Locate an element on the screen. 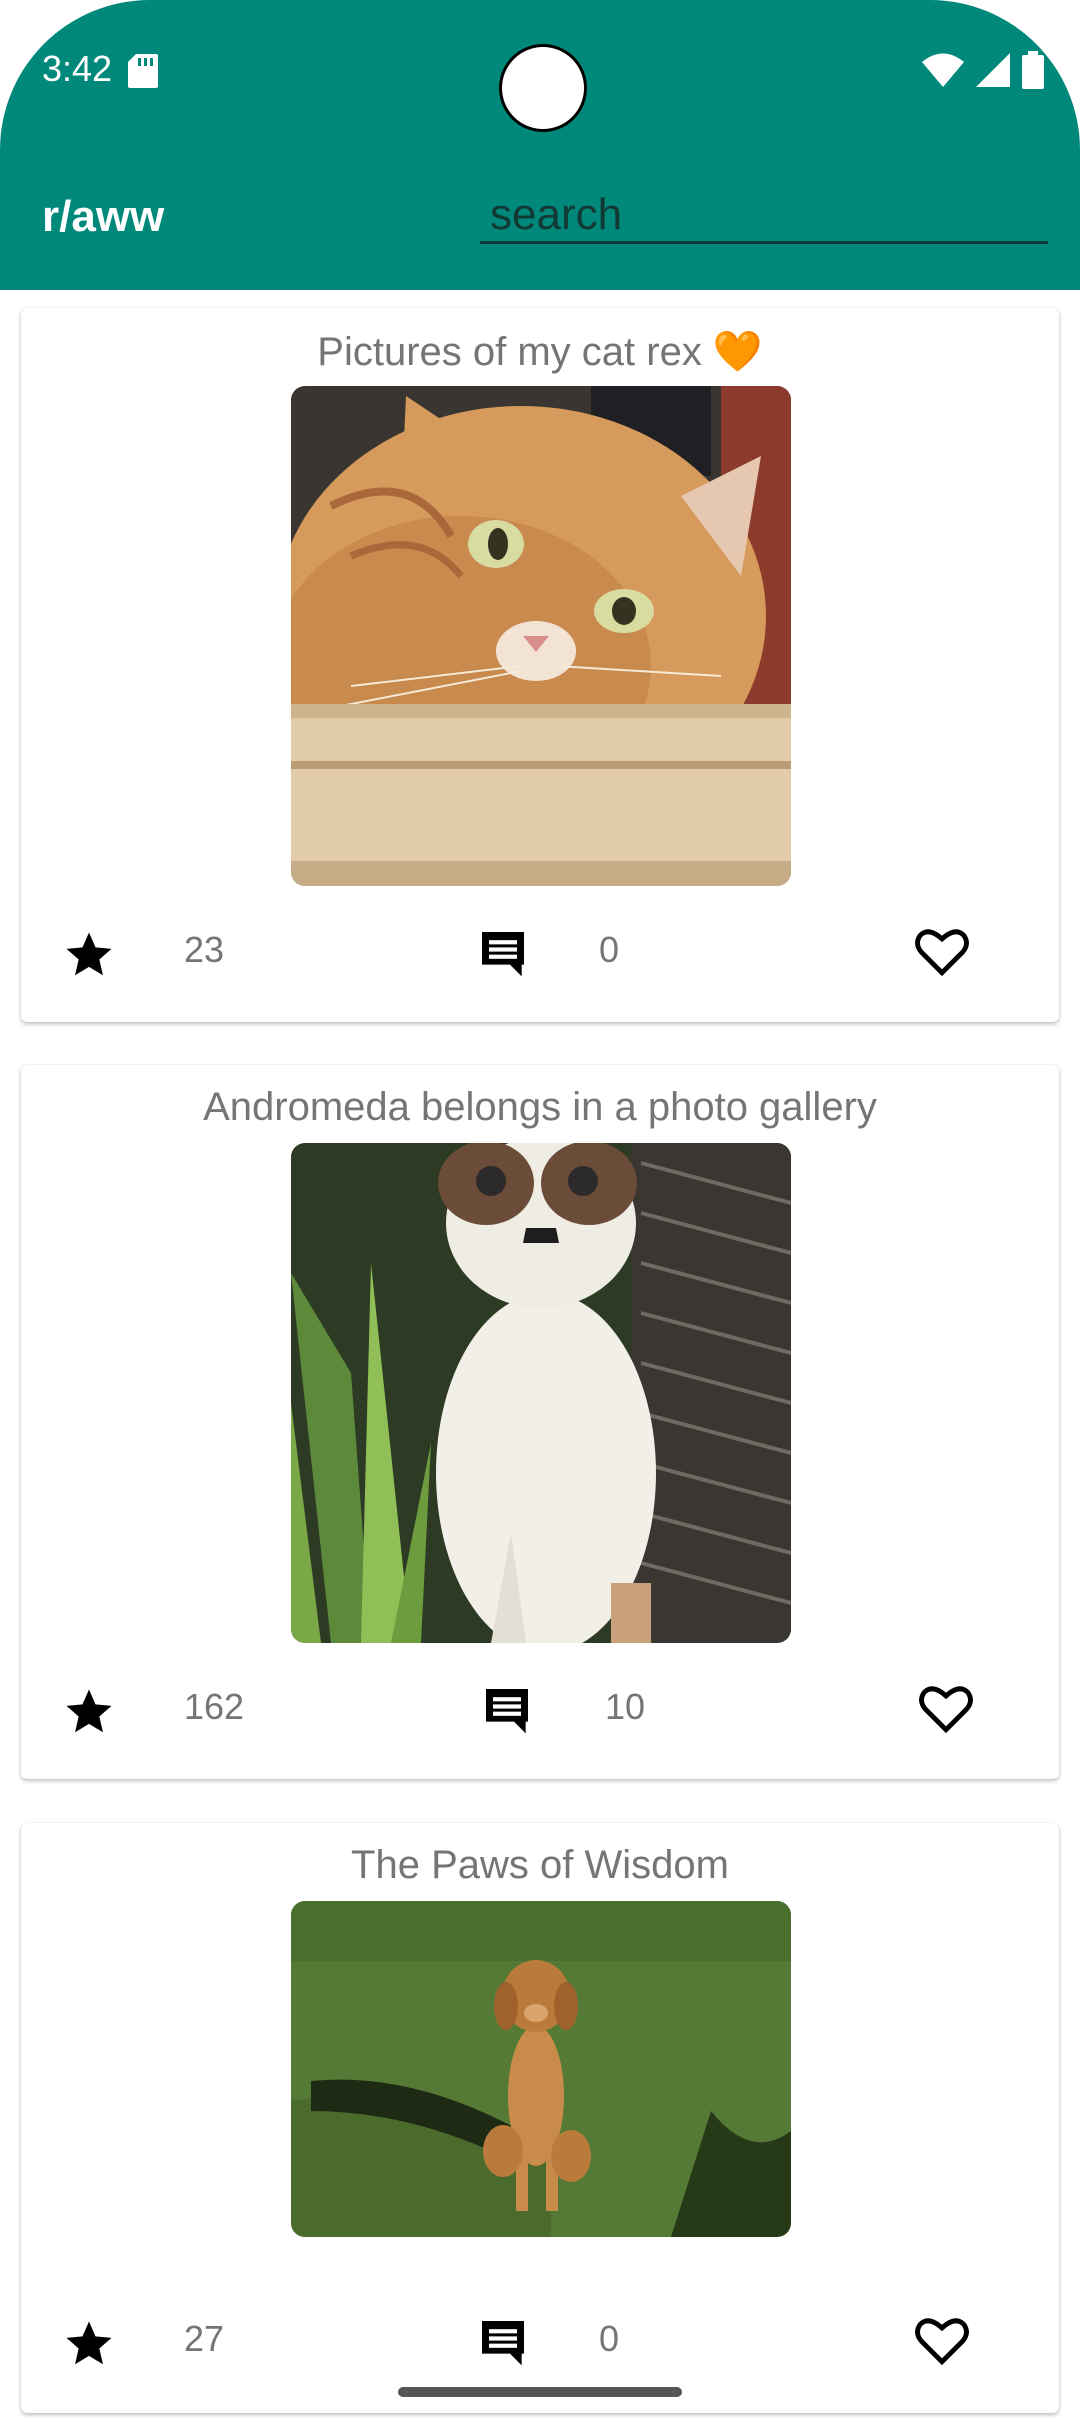  dog-photo is located at coordinates (541, 2069).